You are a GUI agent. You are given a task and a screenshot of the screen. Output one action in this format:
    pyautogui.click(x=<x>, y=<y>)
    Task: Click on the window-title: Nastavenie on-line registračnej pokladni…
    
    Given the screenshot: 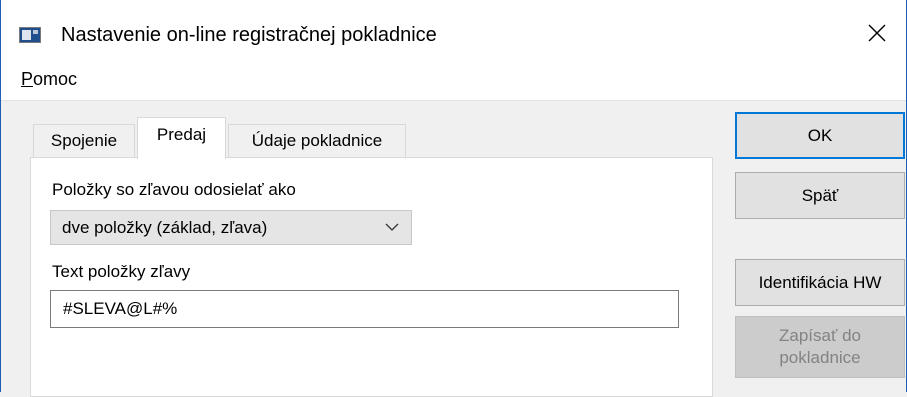 What is the action you would take?
    pyautogui.click(x=249, y=35)
    